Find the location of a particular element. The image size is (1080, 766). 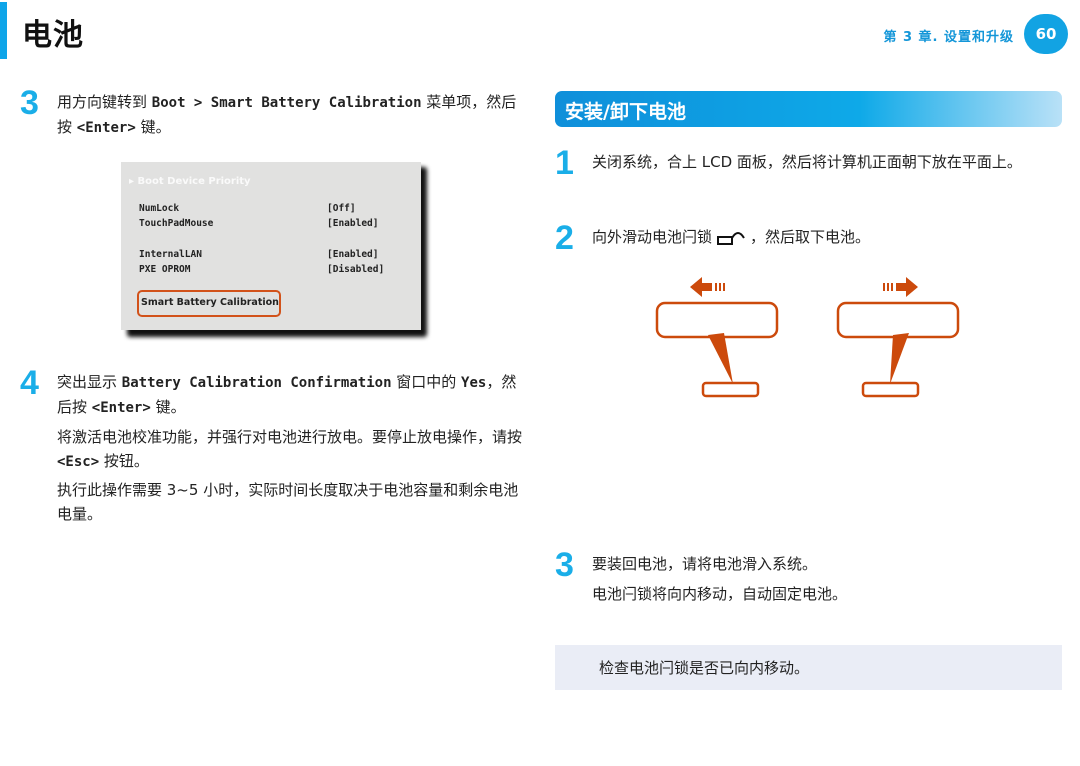

step-1-right: 1 关闭系统，合上 LCD 面板，然后将计算机正面朝下放在平面上。 is located at coordinates (807, 163).